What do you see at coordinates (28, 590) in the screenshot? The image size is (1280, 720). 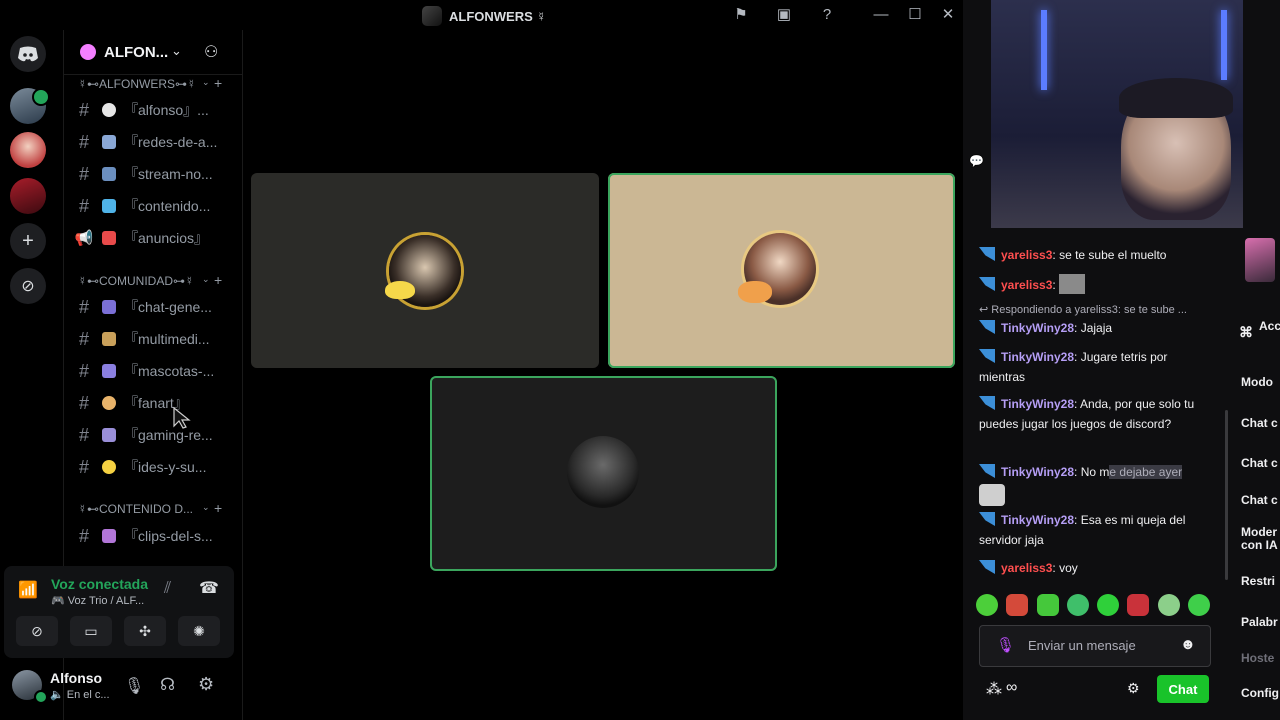 I see `signal-icon: 📶` at bounding box center [28, 590].